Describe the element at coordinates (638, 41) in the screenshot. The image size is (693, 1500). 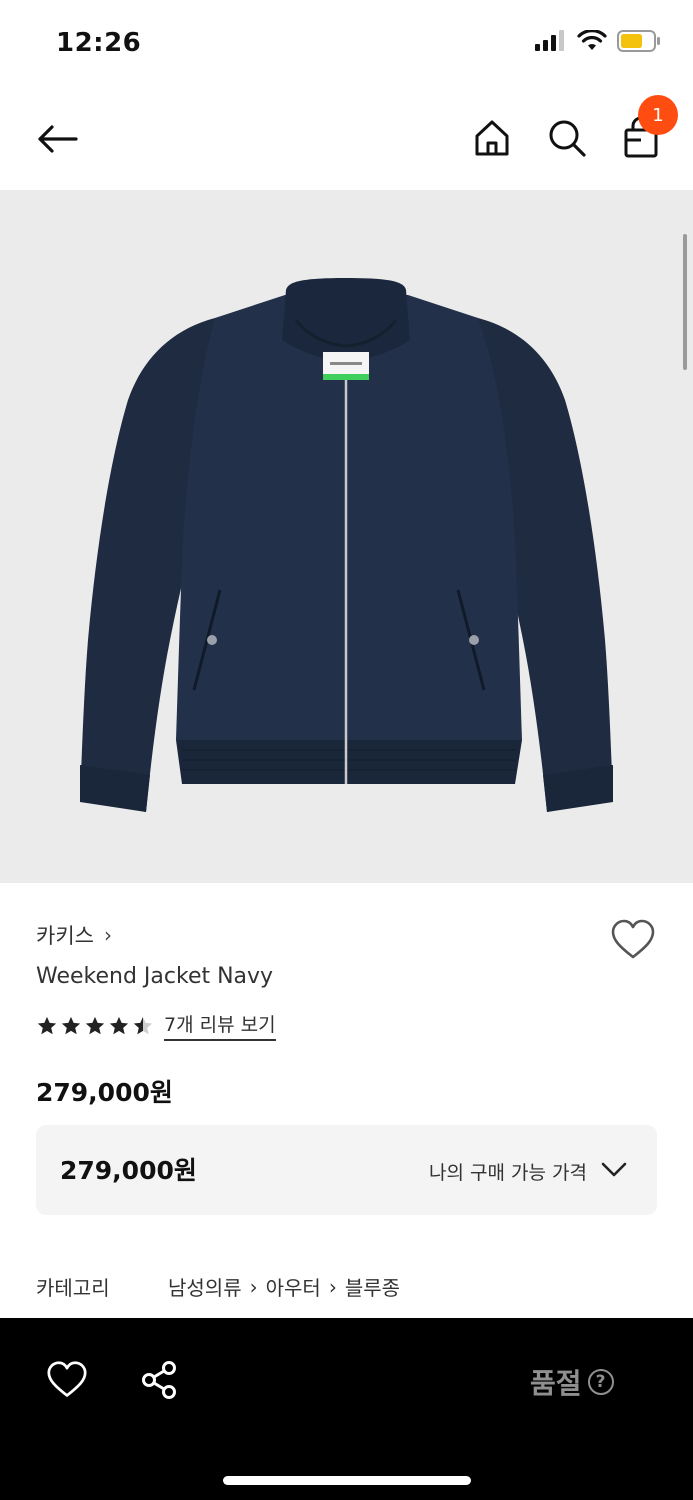
I see `battery-icon` at that location.